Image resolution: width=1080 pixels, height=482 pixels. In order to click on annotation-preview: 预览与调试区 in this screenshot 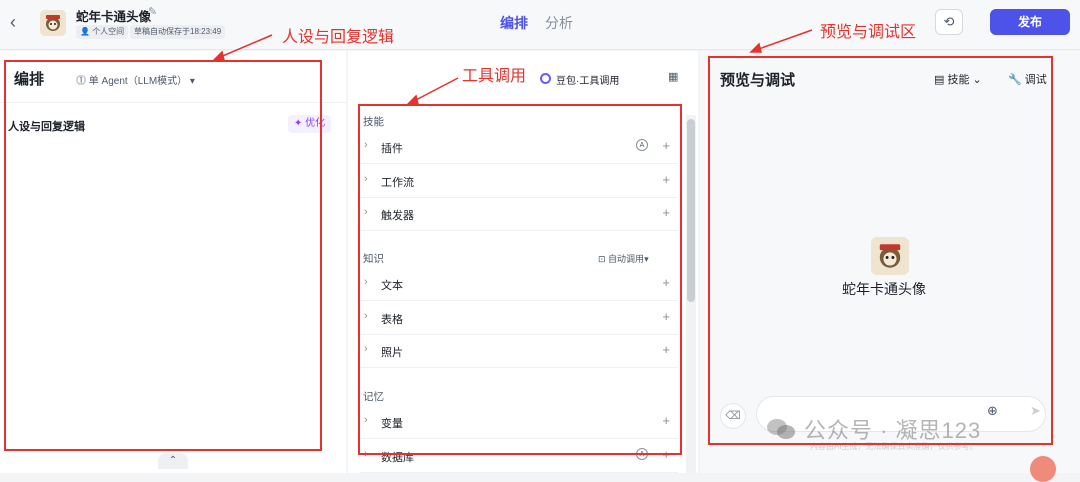, I will do `click(868, 32)`.